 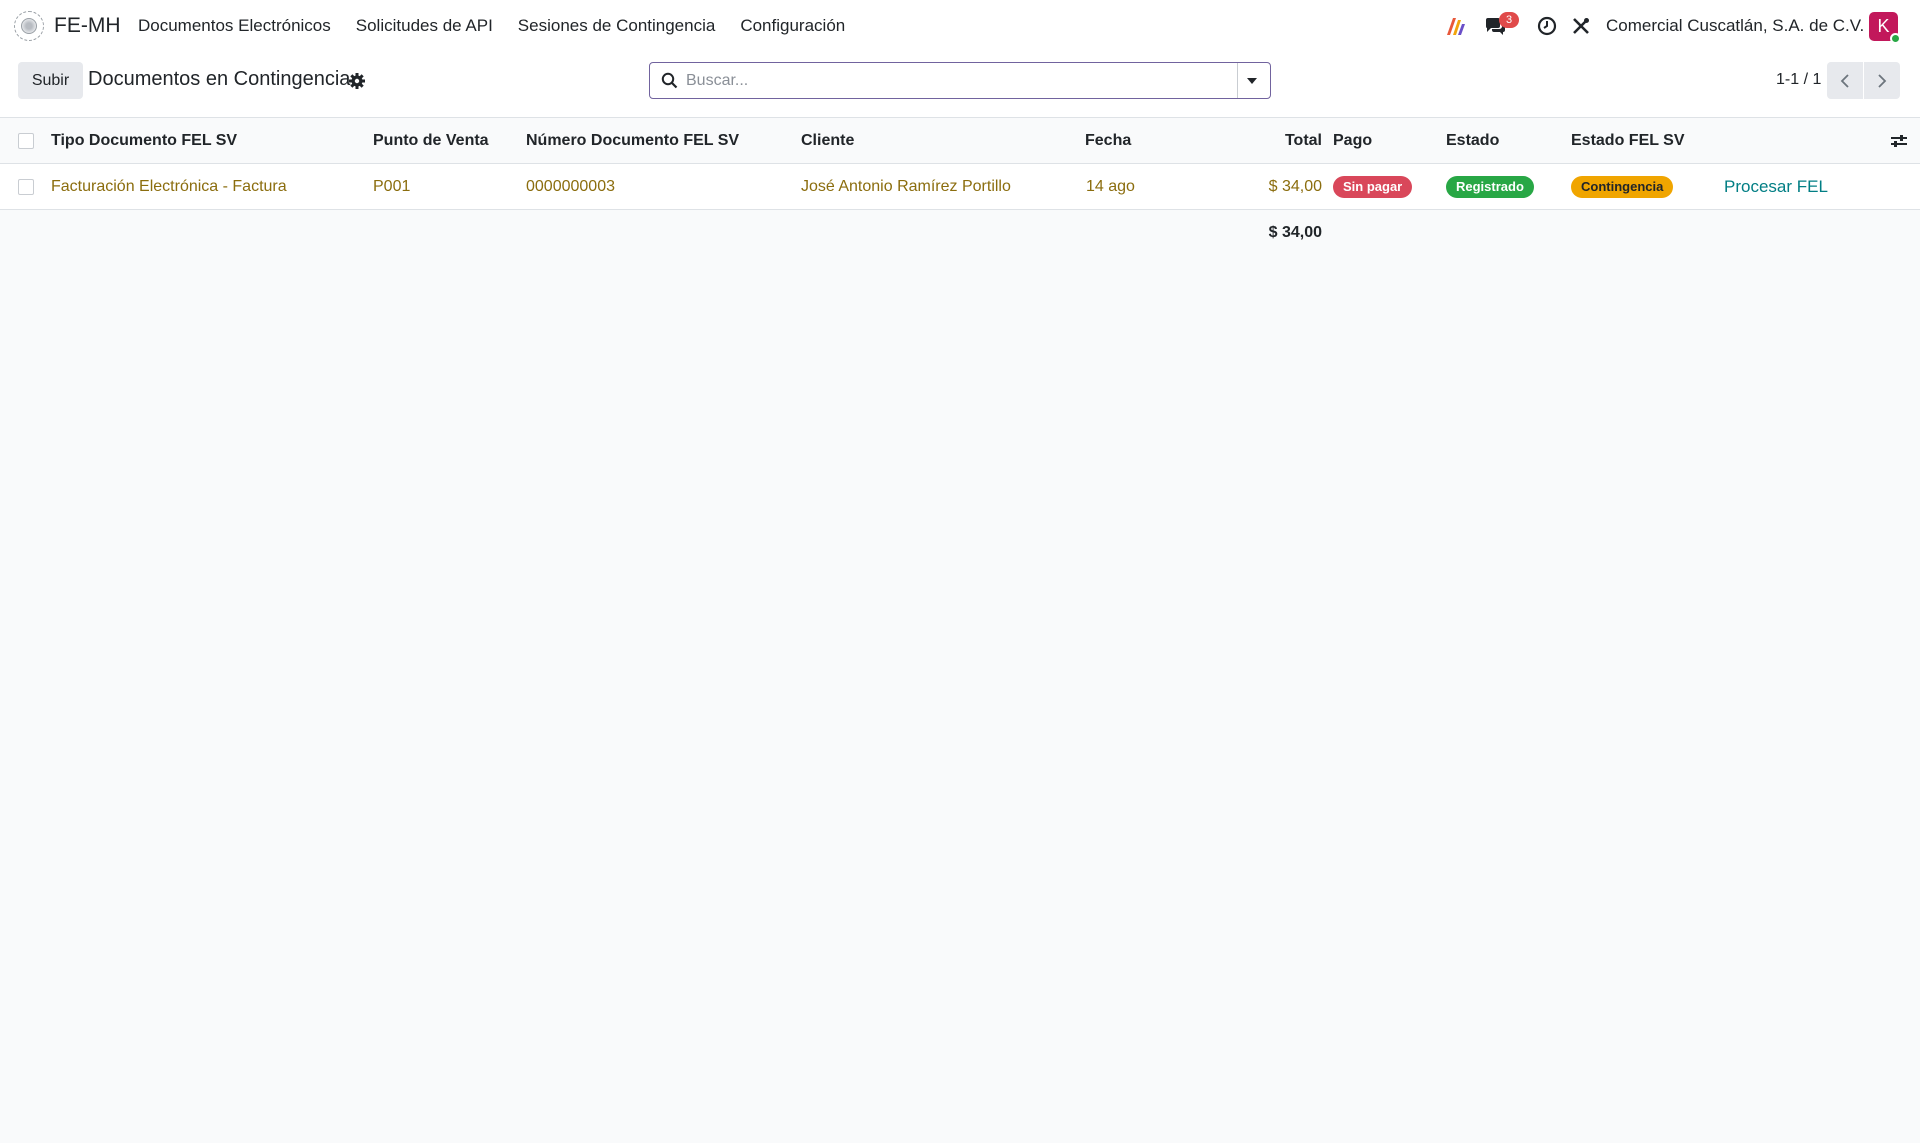 What do you see at coordinates (1295, 232) in the screenshot?
I see `footer-total: $ 34,00` at bounding box center [1295, 232].